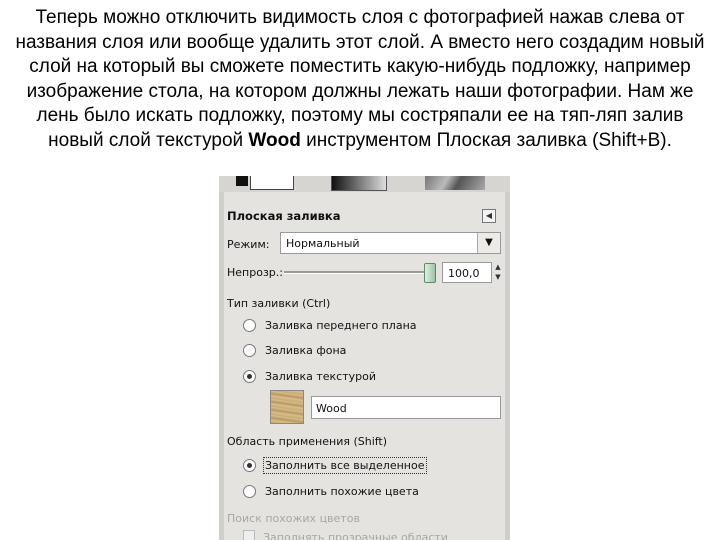  Describe the element at coordinates (293, 518) in the screenshot. I see `similar-colors-label: Поиск похожих цветов` at that location.